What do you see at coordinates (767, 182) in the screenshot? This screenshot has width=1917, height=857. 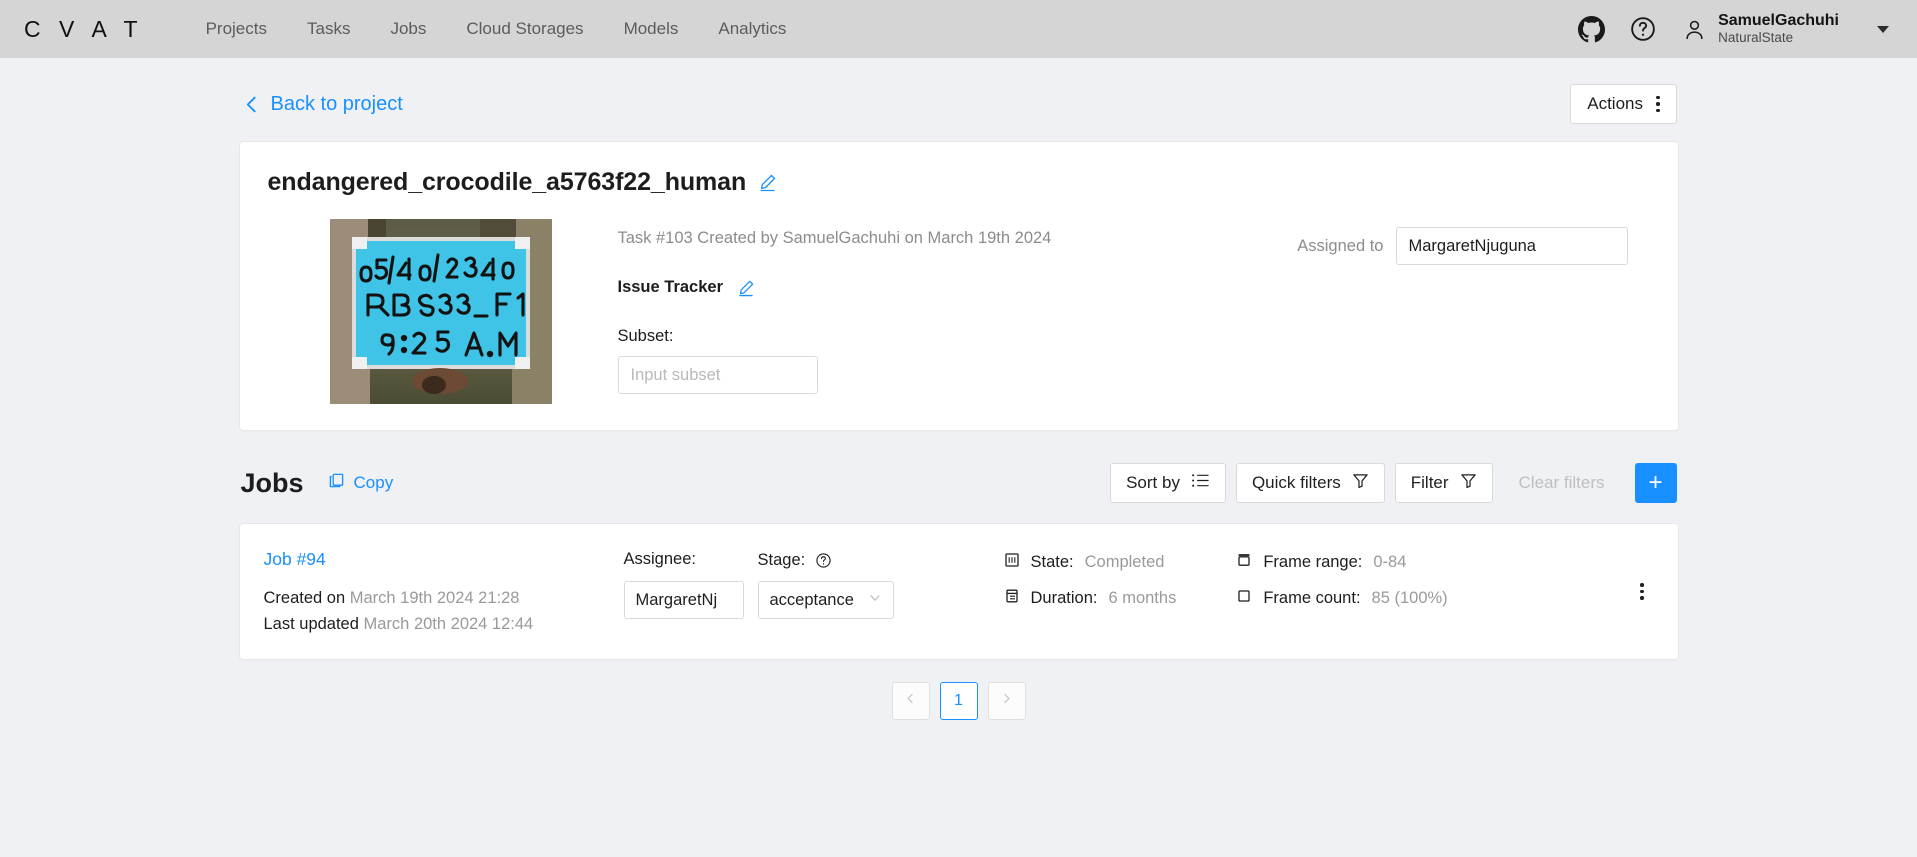 I see `pencil-icon` at bounding box center [767, 182].